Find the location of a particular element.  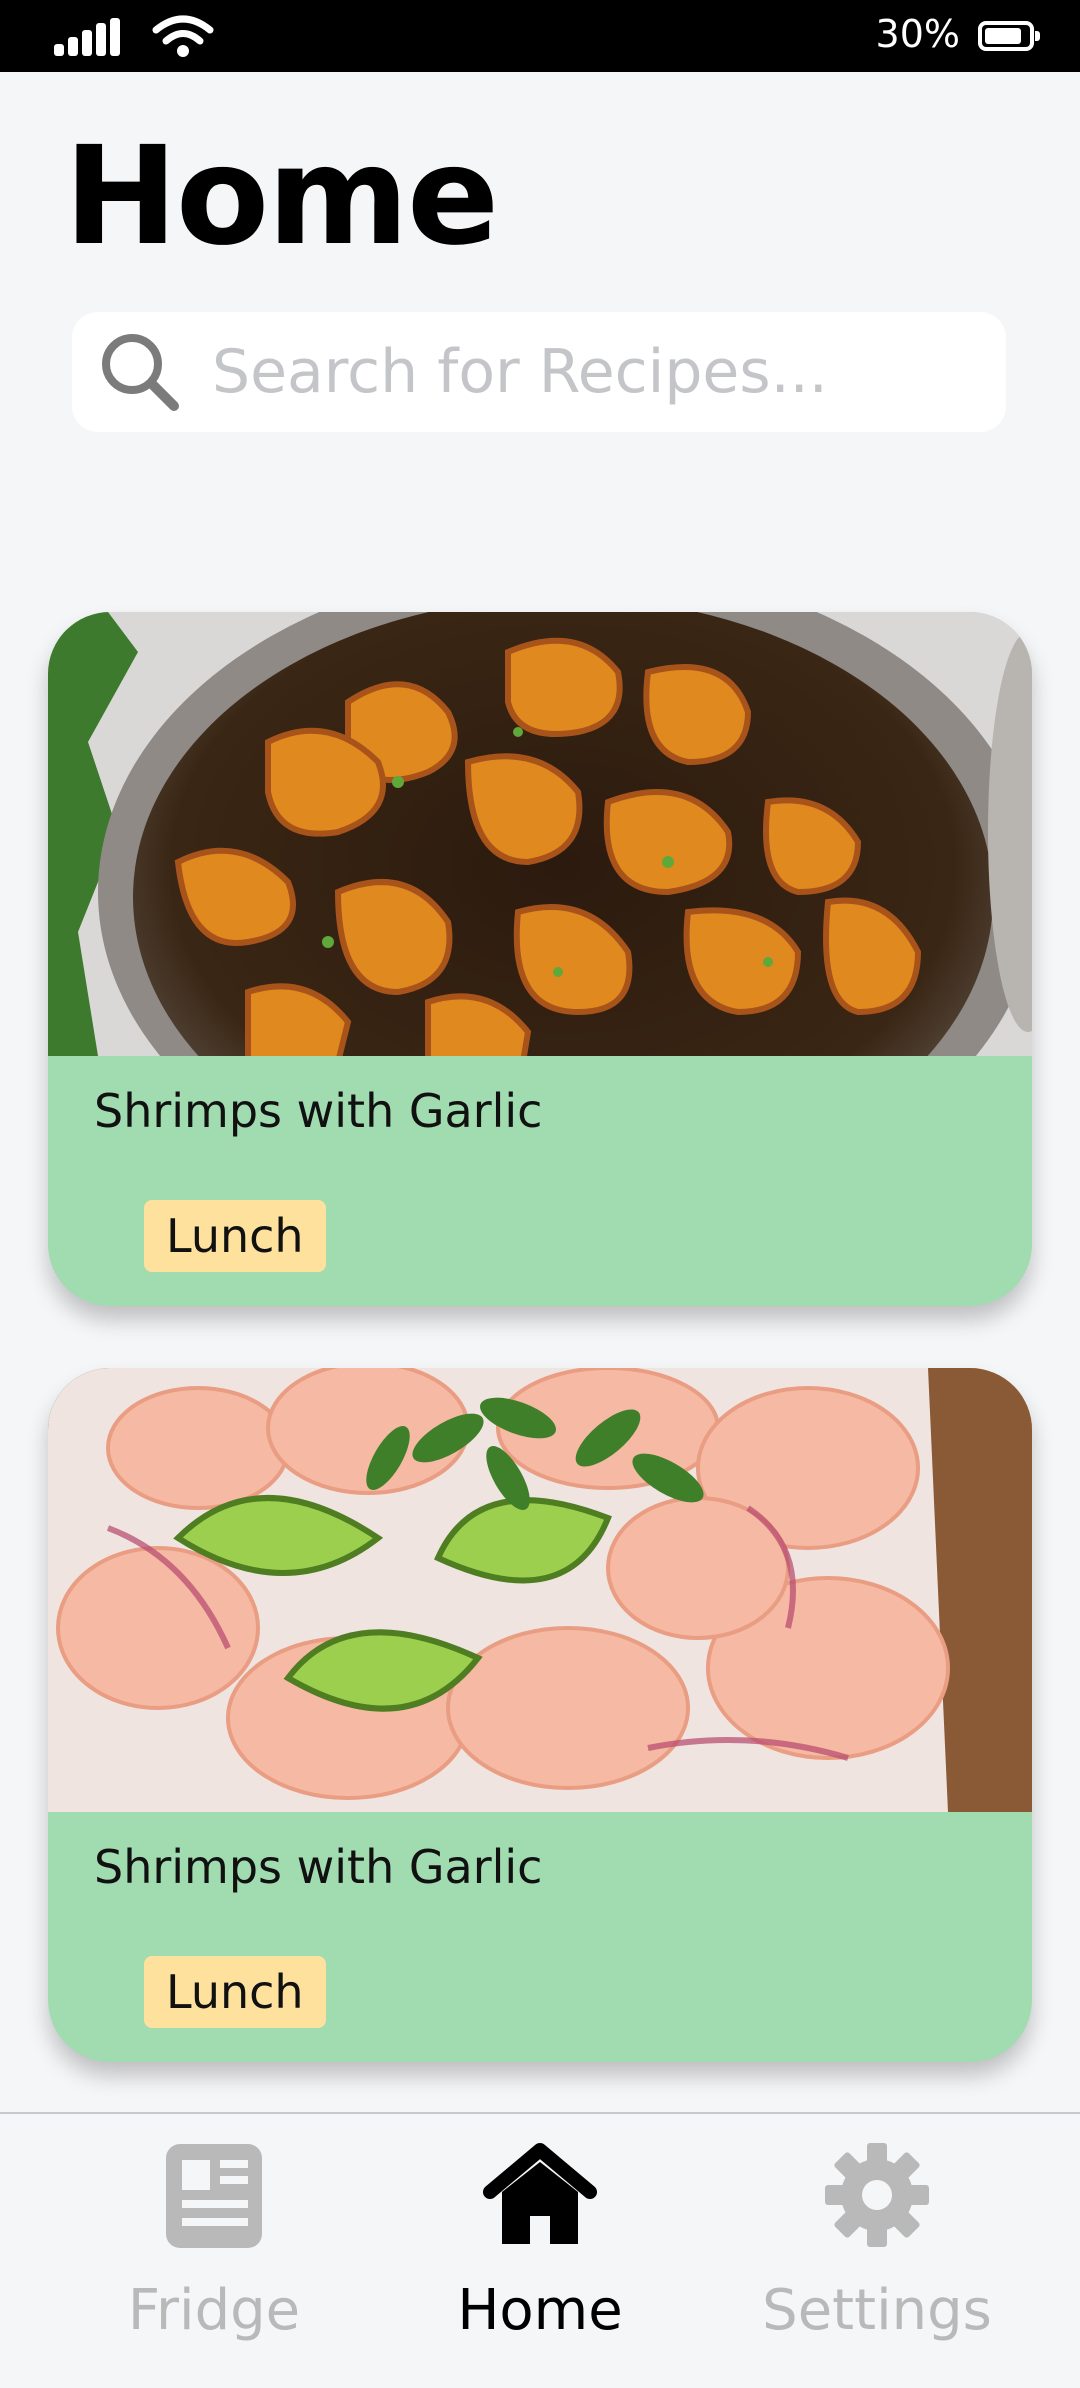

status-bar: 30% is located at coordinates (540, 36).